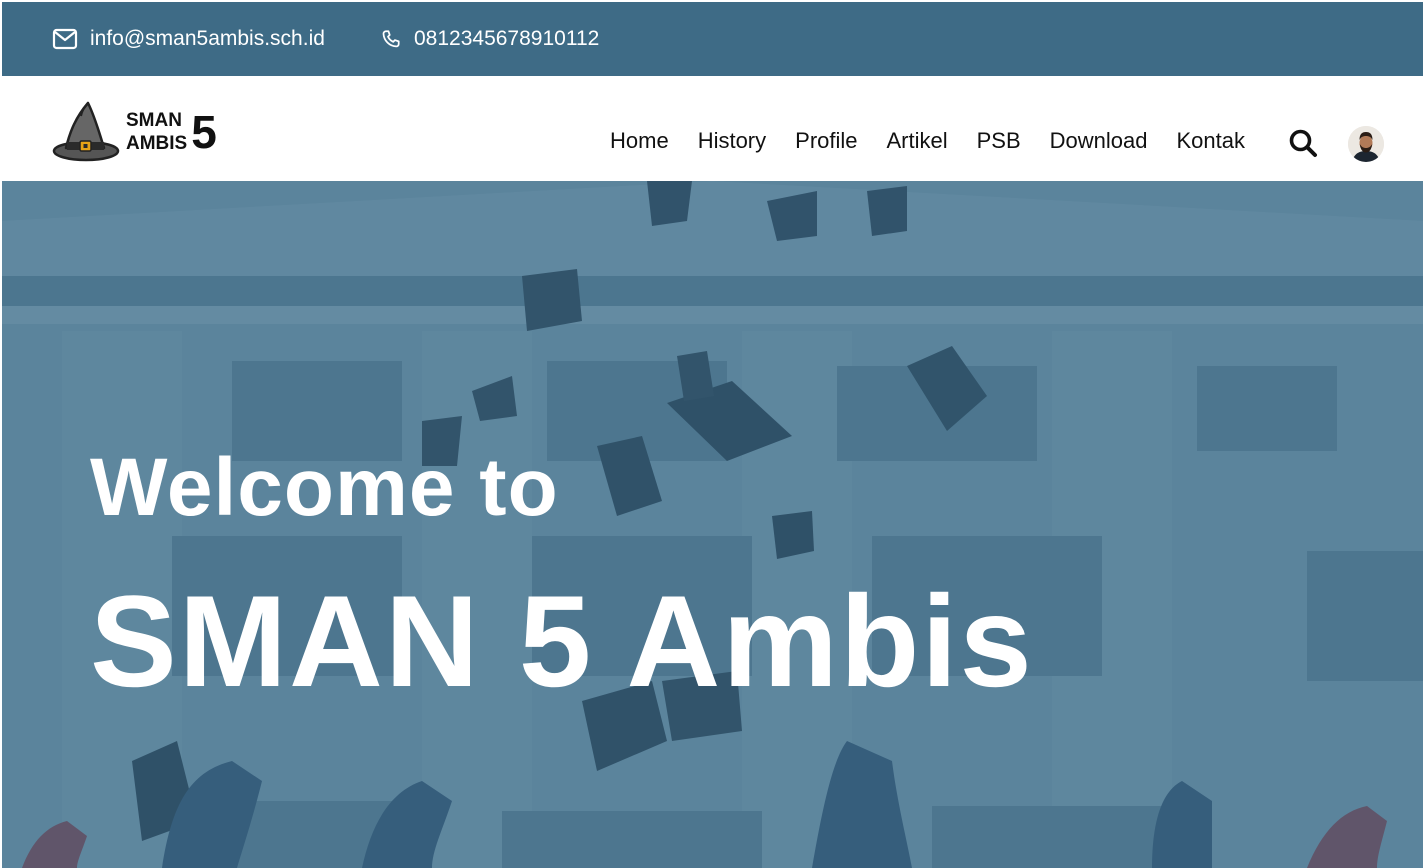 The height and width of the screenshot is (868, 1424). I want to click on search-icon, so click(1303, 143).